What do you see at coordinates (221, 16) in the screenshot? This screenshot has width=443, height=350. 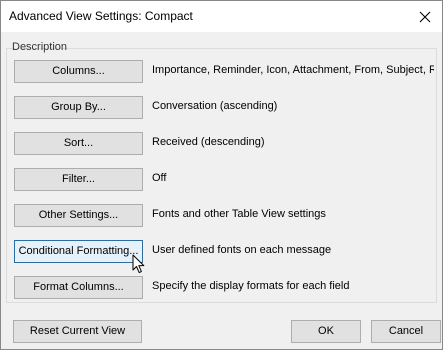 I see `title-bar: Advanced View Settings: Compact` at bounding box center [221, 16].